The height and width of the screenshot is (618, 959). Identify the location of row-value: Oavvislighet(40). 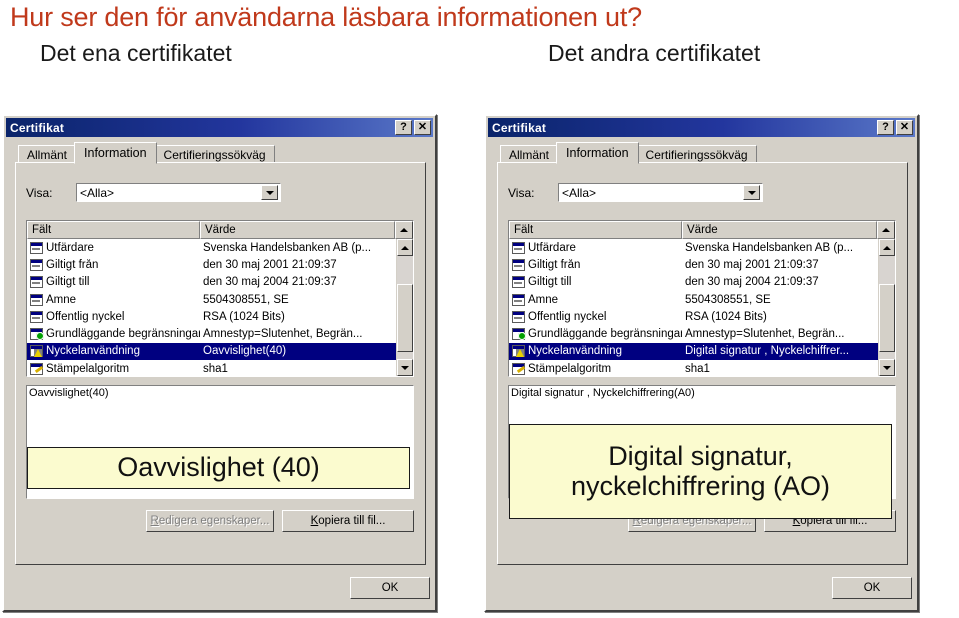
(245, 351).